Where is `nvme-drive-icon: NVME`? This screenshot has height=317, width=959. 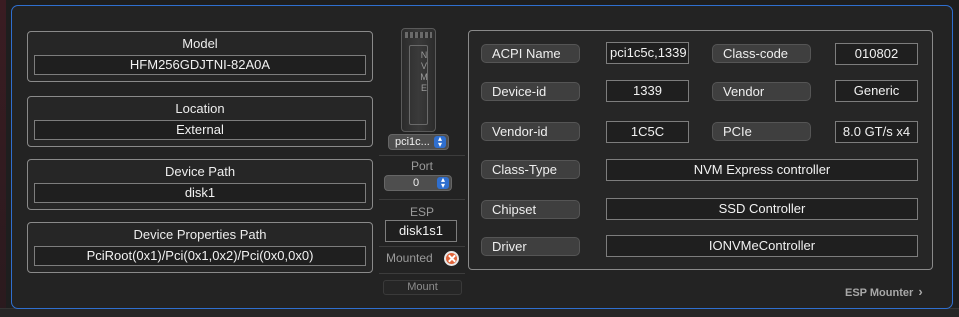 nvme-drive-icon: NVME is located at coordinates (418, 80).